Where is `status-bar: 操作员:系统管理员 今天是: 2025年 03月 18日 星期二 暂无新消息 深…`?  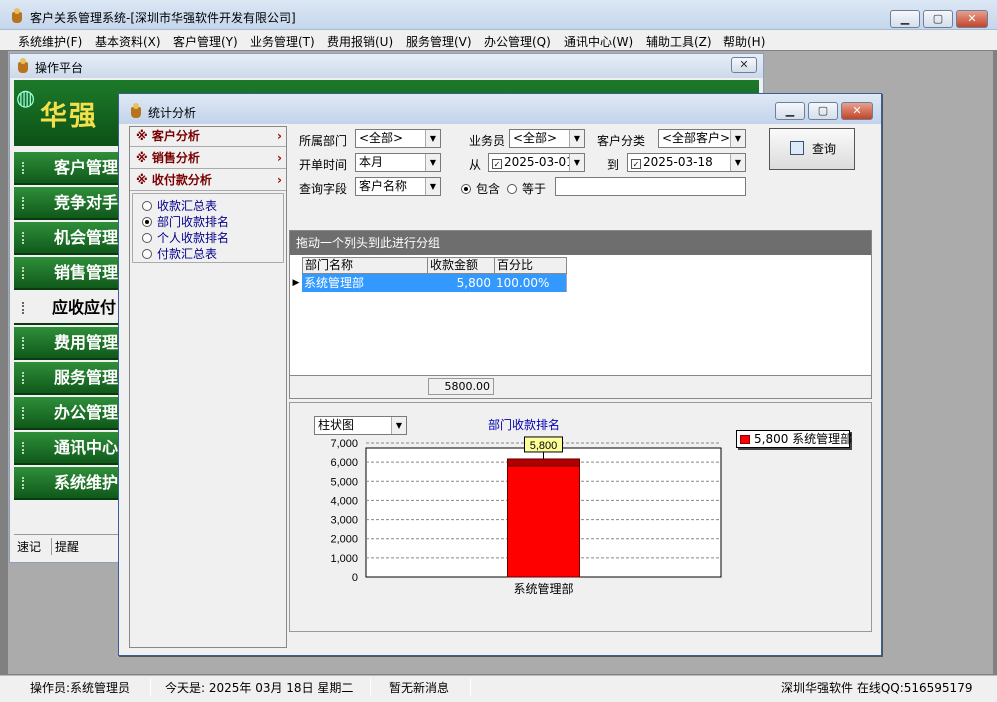 status-bar: 操作员:系统管理员 今天是: 2025年 03月 18日 星期二 暂无新消息 深… is located at coordinates (498, 688).